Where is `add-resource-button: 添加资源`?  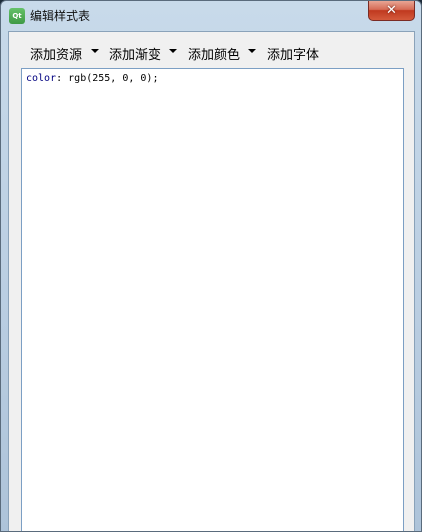 add-resource-button: 添加资源 is located at coordinates (56, 53).